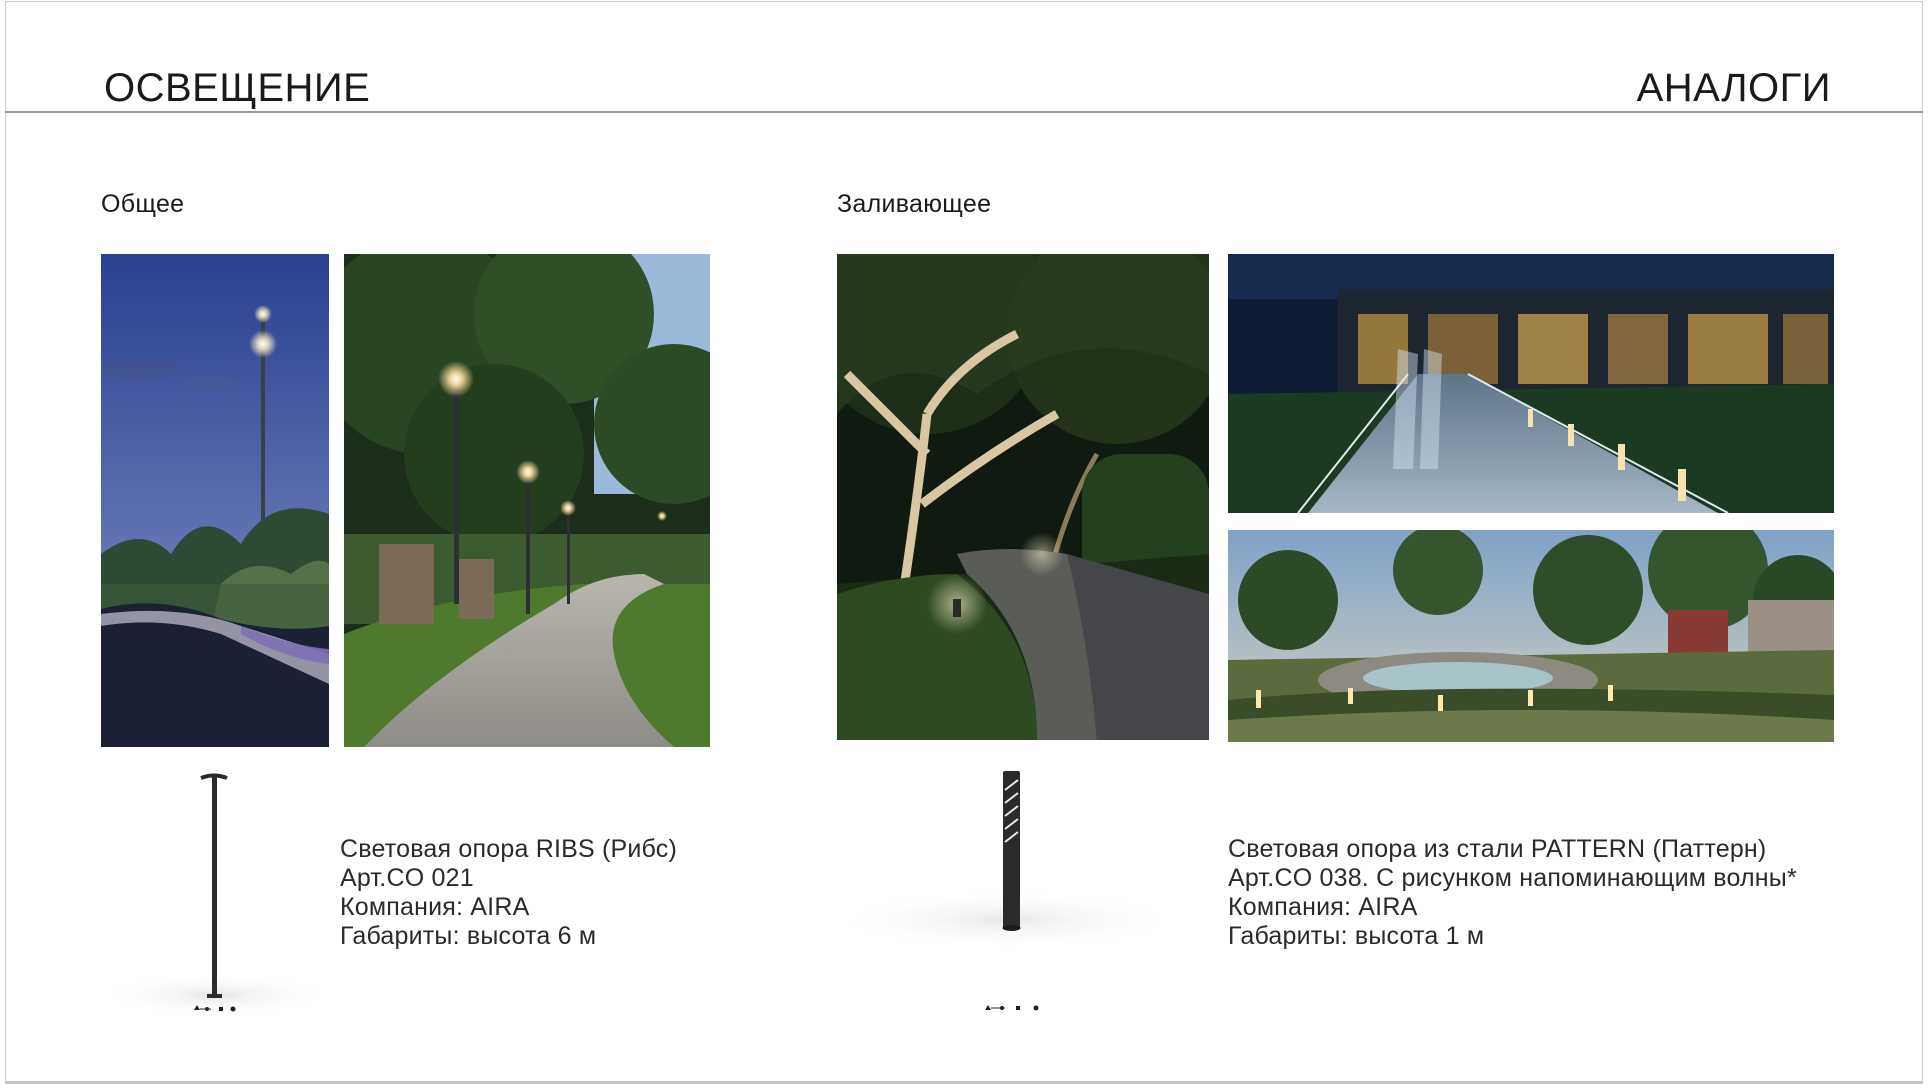  Describe the element at coordinates (527, 500) in the screenshot. I see `photo-park-path-lamps` at that location.